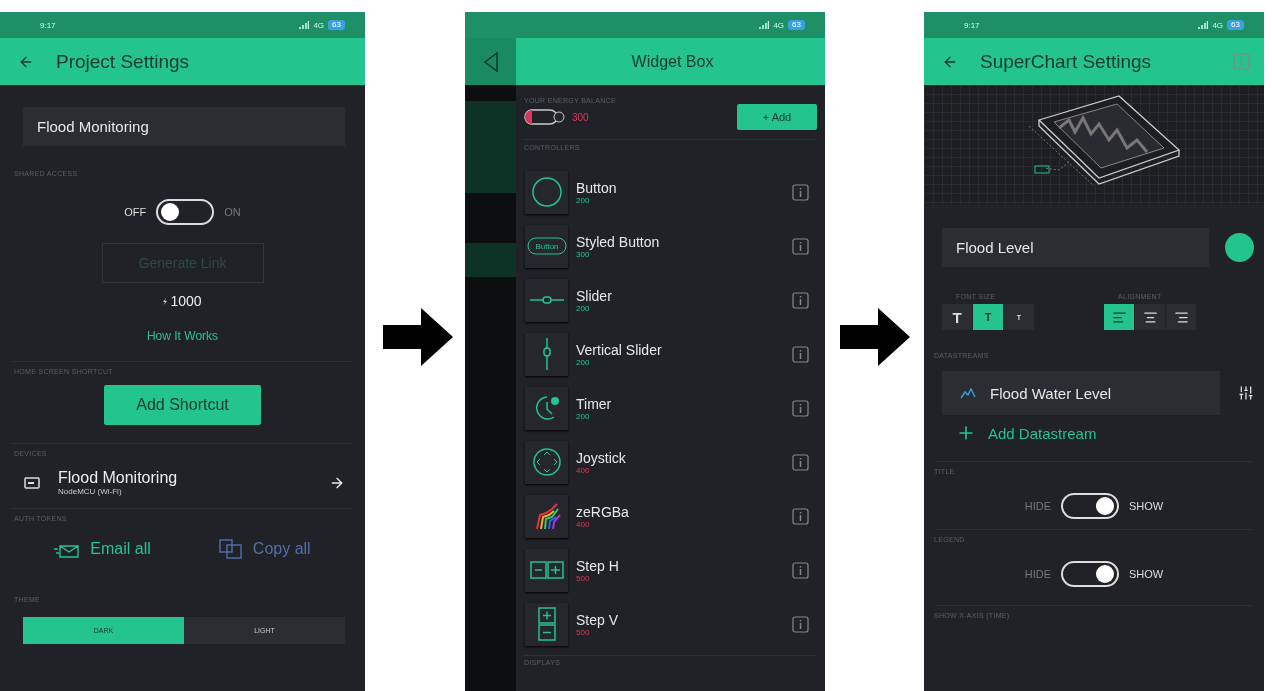 The width and height of the screenshot is (1272, 691). What do you see at coordinates (670, 192) in the screenshot?
I see `widget-item: Button 200` at bounding box center [670, 192].